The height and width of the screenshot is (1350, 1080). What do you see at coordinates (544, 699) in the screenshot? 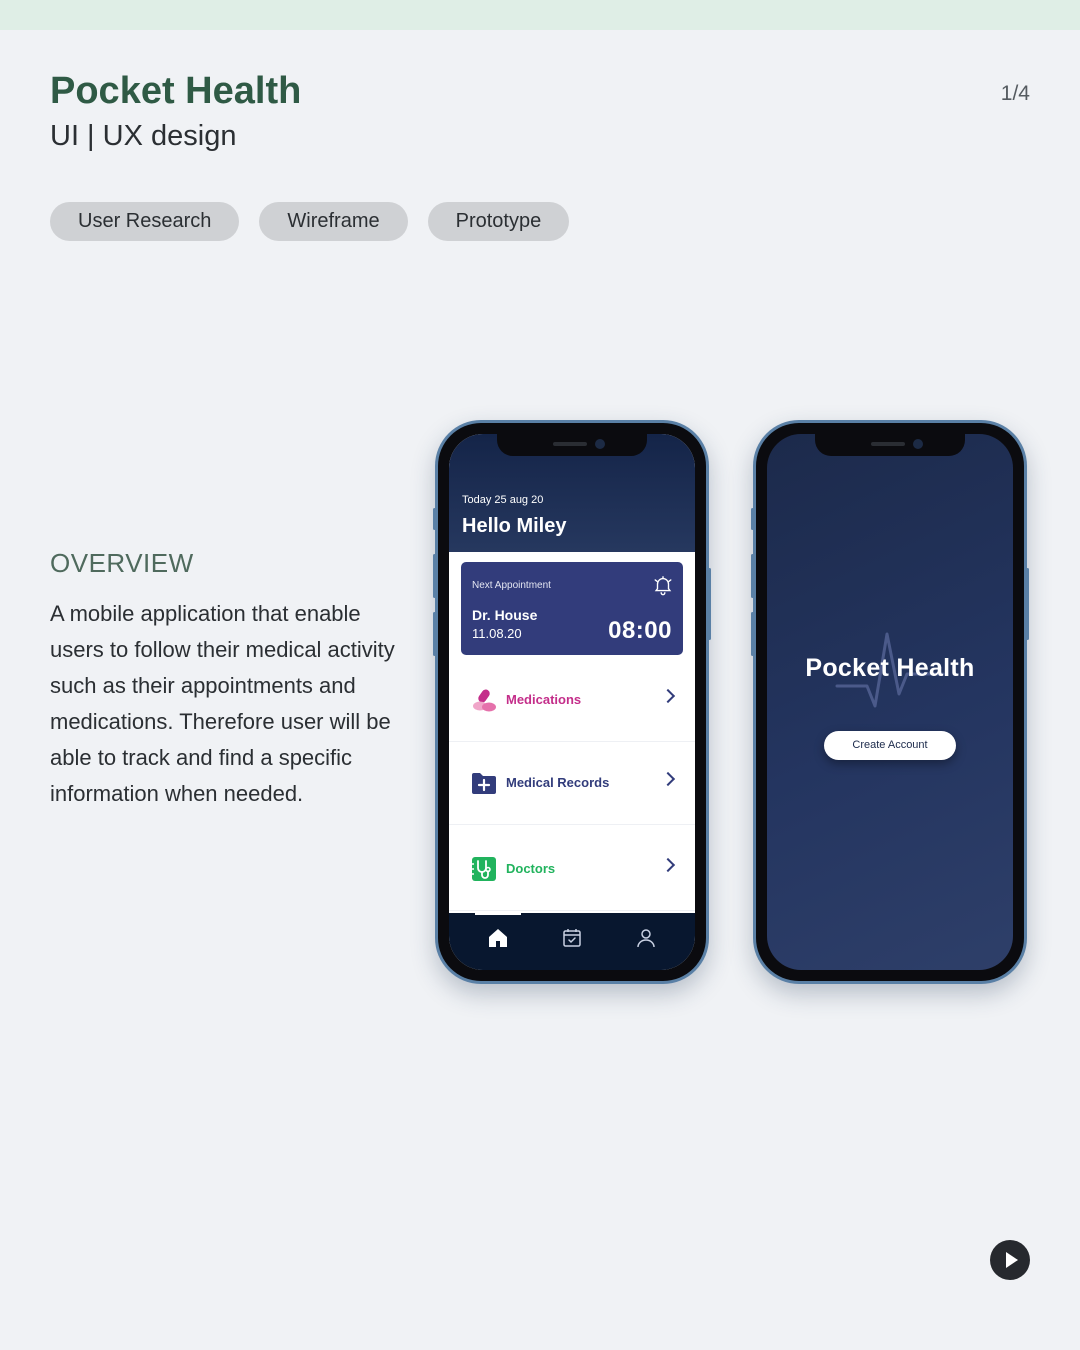
I see `medications-label: Medications` at bounding box center [544, 699].